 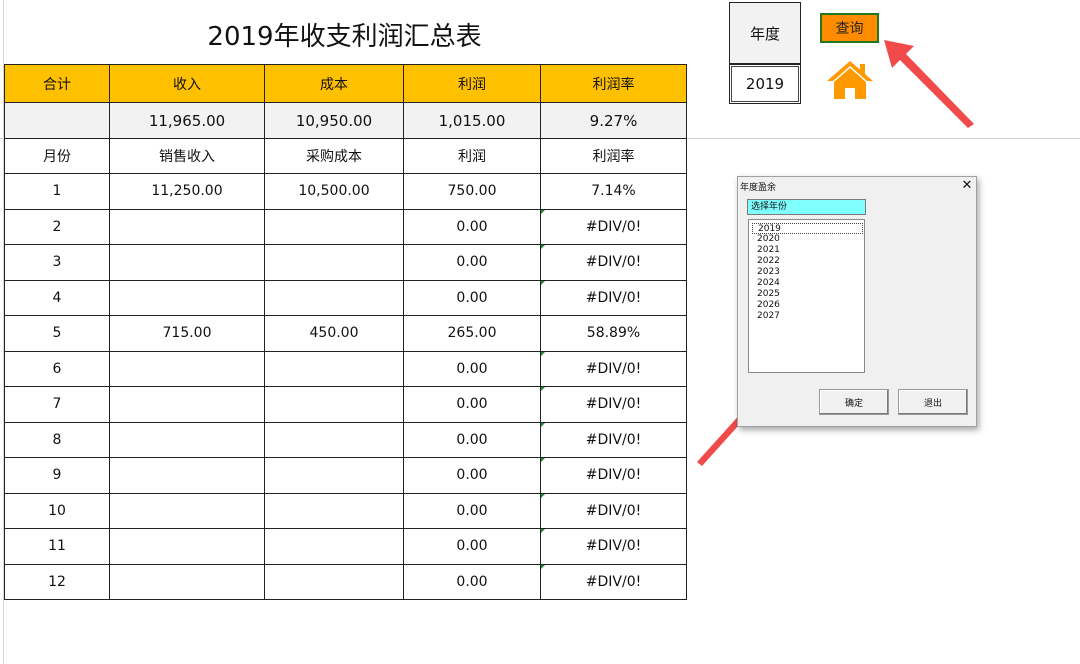 I want to click on subheader-cell: 采购成本, so click(x=334, y=156).